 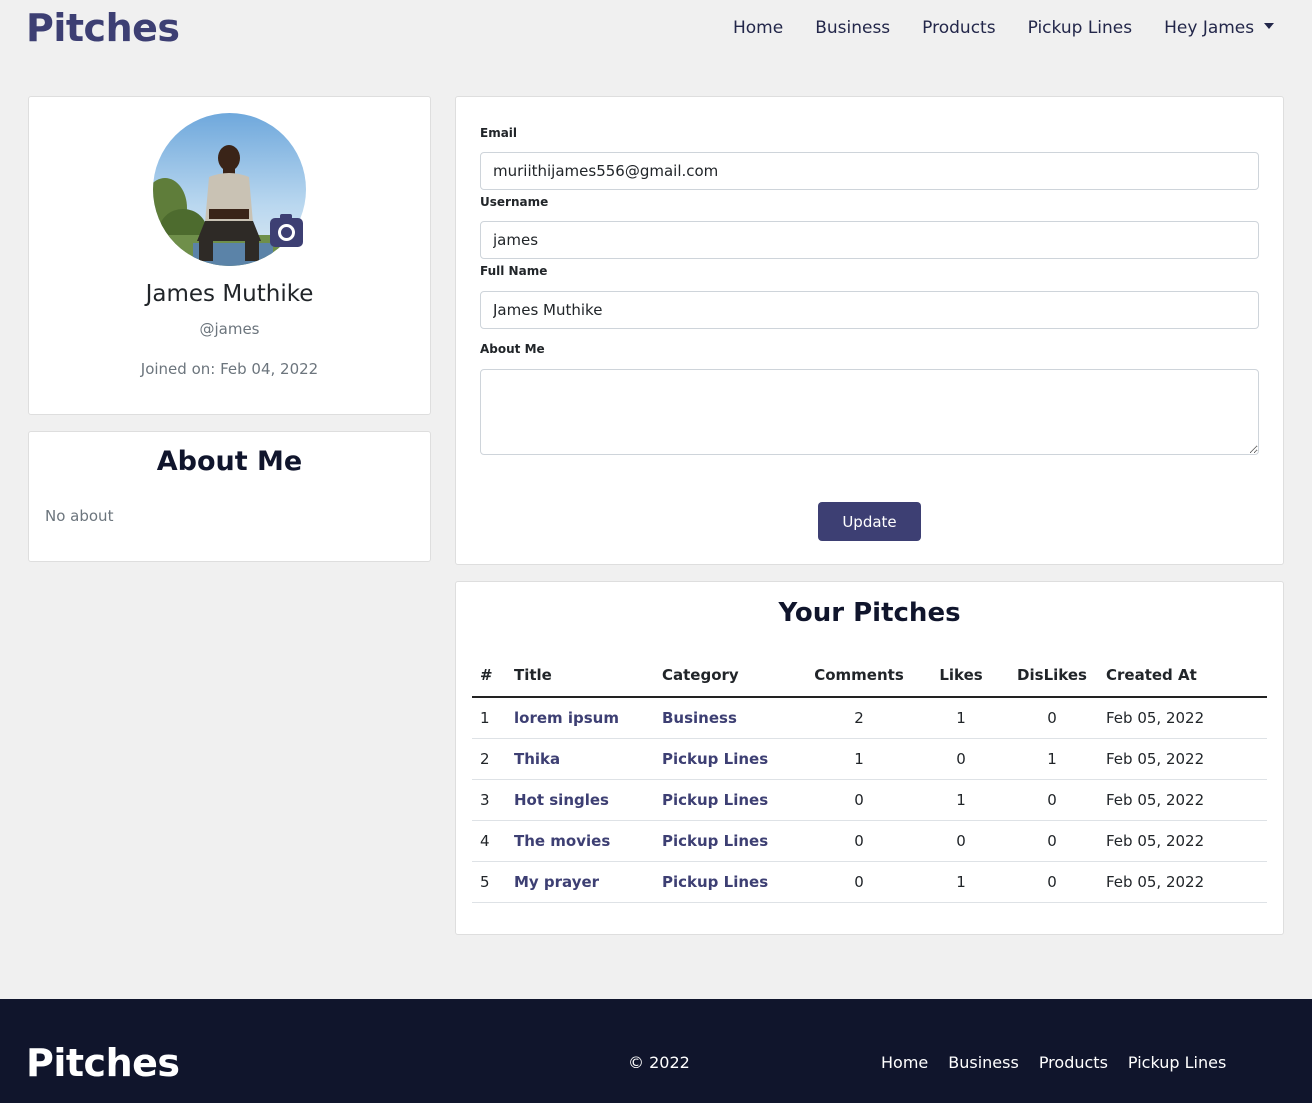 I want to click on update-button: Update, so click(x=869, y=521).